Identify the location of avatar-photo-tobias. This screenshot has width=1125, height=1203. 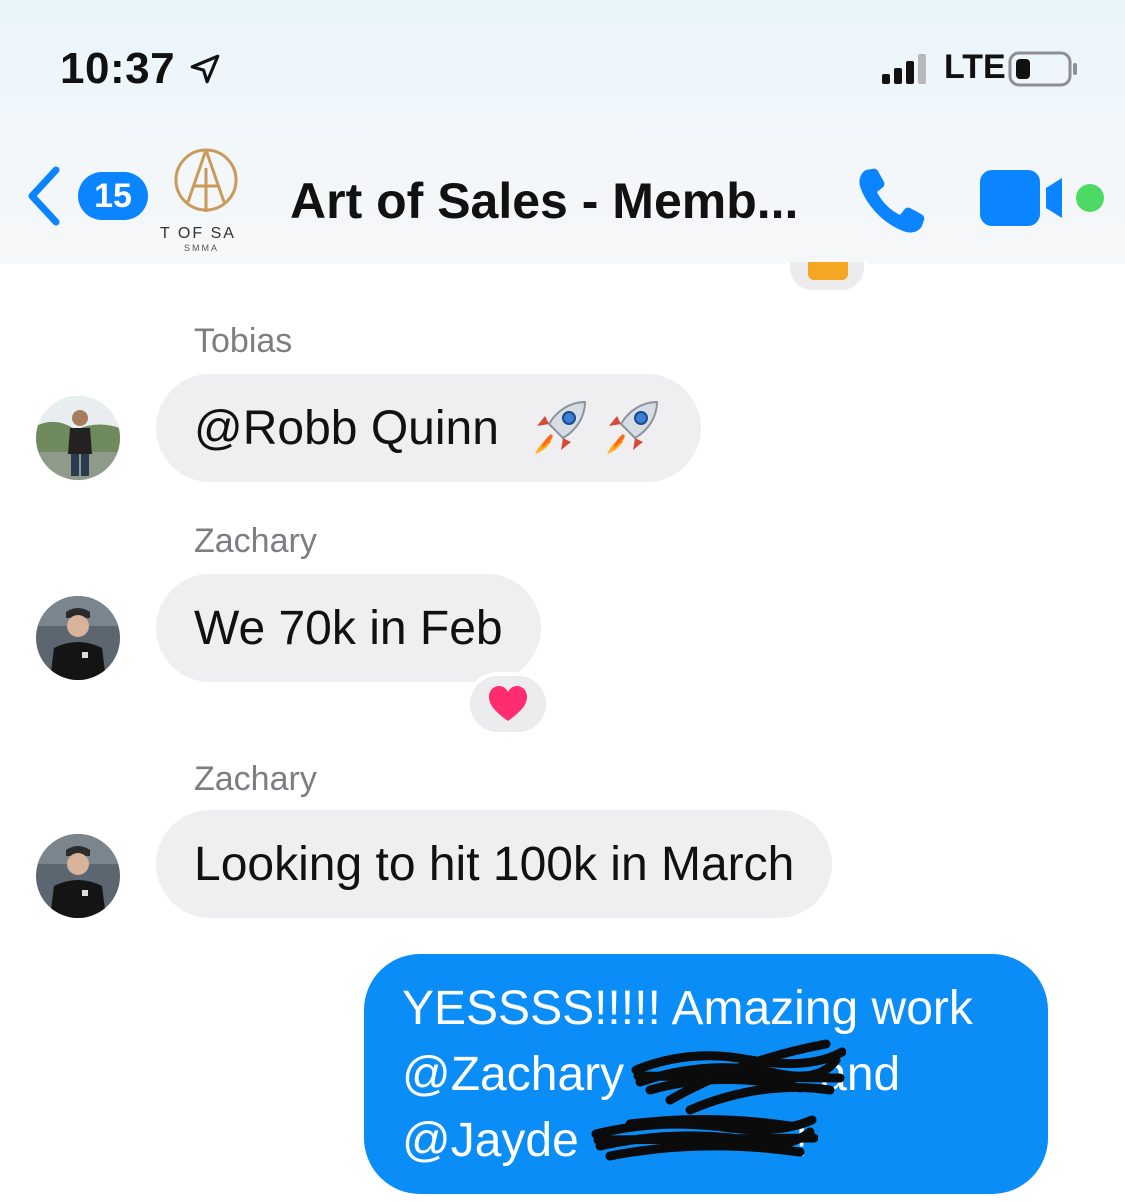
(78, 438).